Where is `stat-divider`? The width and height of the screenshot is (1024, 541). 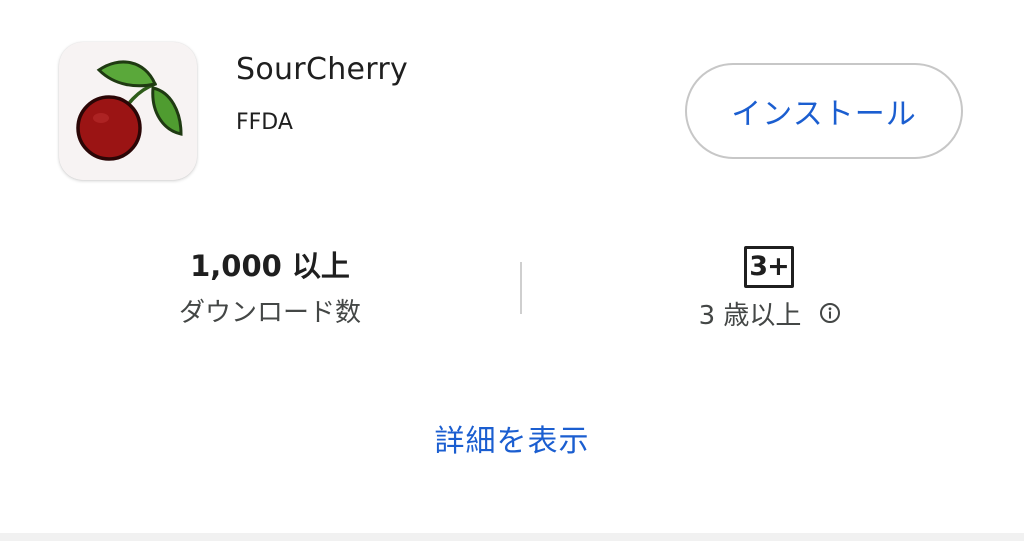
stat-divider is located at coordinates (521, 288).